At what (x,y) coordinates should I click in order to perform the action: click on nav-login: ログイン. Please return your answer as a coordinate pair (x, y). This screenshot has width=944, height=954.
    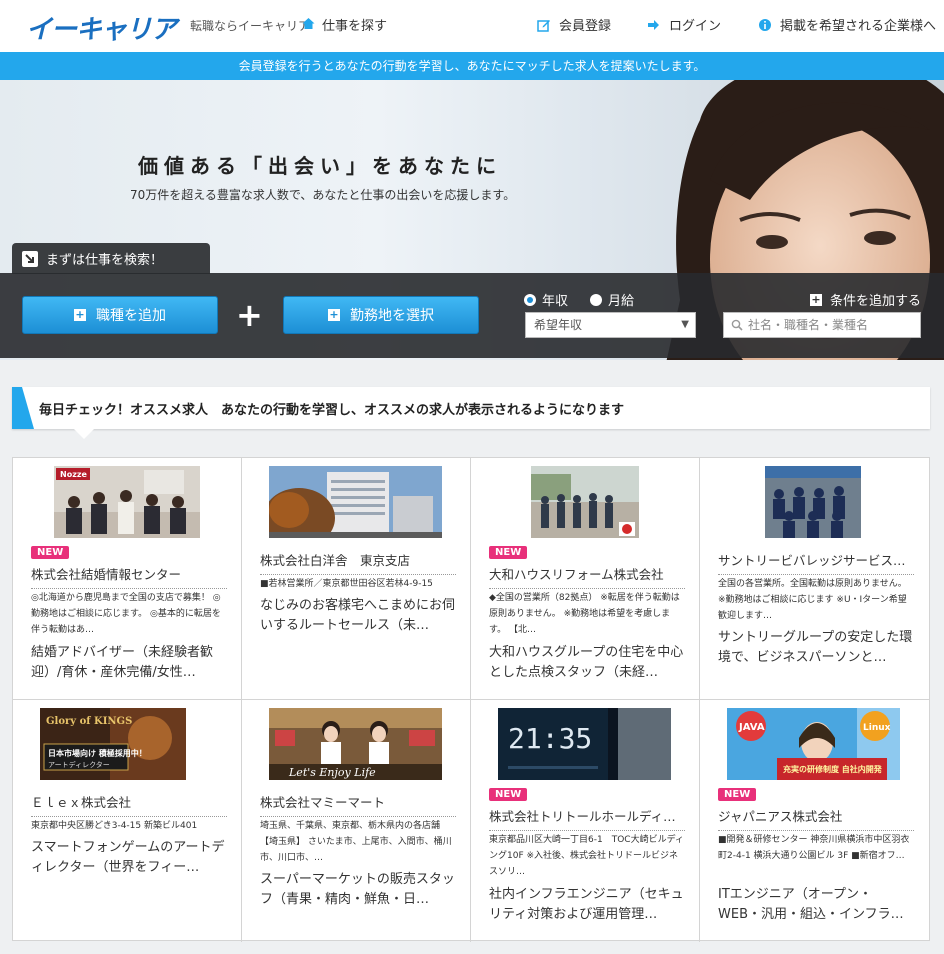
    Looking at the image, I should click on (684, 24).